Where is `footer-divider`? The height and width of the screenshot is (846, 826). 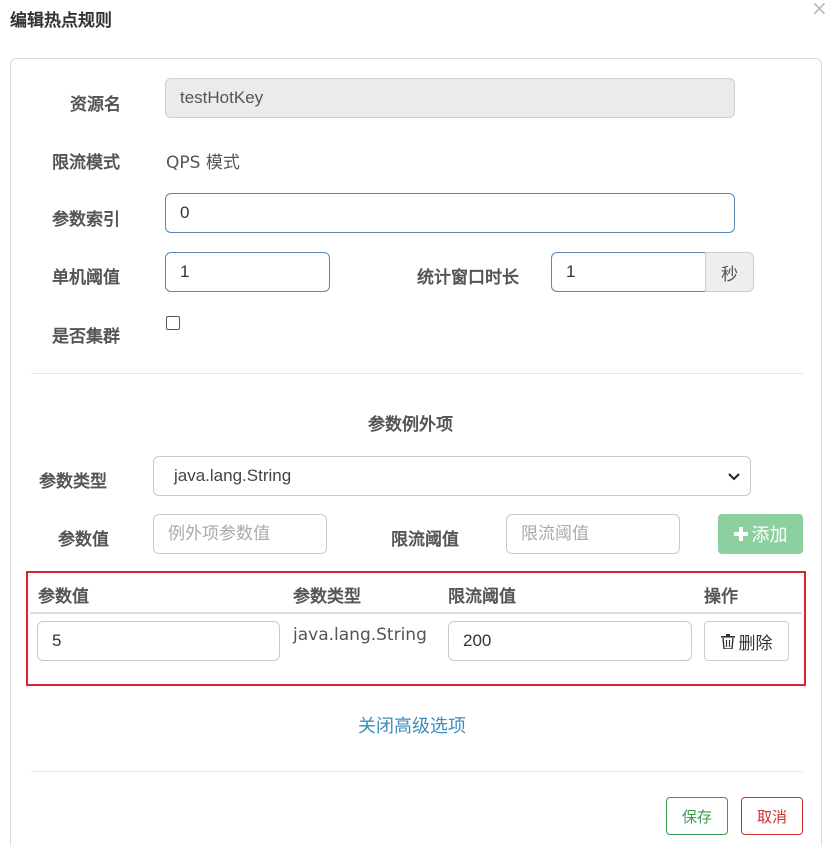 footer-divider is located at coordinates (417, 771).